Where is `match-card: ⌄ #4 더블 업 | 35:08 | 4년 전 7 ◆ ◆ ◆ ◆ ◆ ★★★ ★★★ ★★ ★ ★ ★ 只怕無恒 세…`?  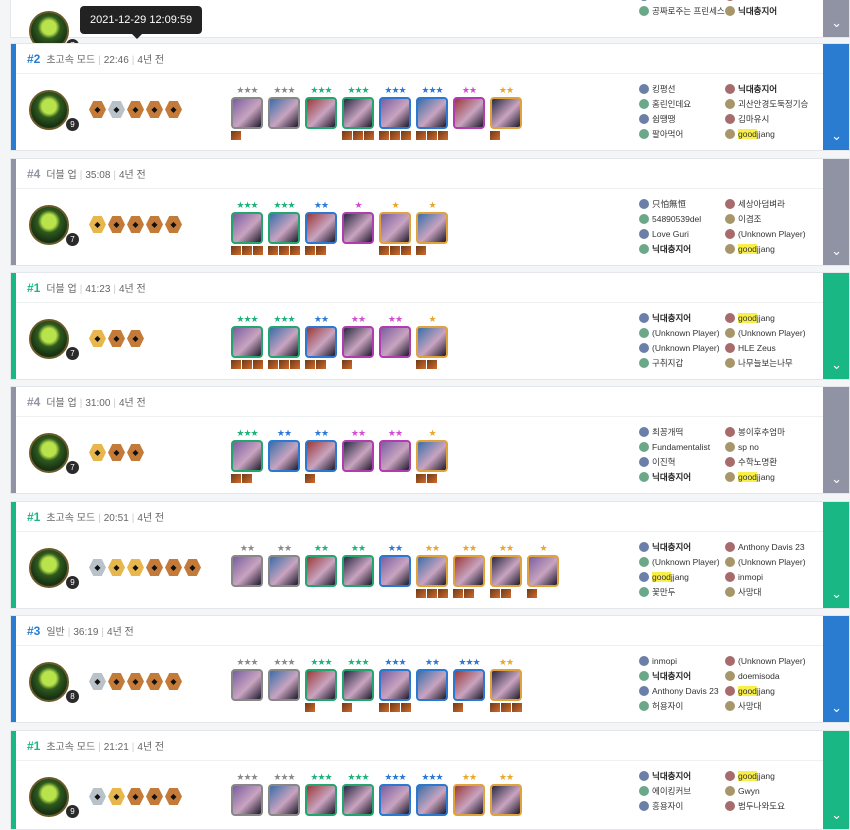
match-card: ⌄ #4 더블 업 | 35:08 | 4년 전 7 ◆ ◆ ◆ ◆ ◆ ★★★ ★★★ ★★ ★ ★ ★ 只怕無恒 세… is located at coordinates (430, 212).